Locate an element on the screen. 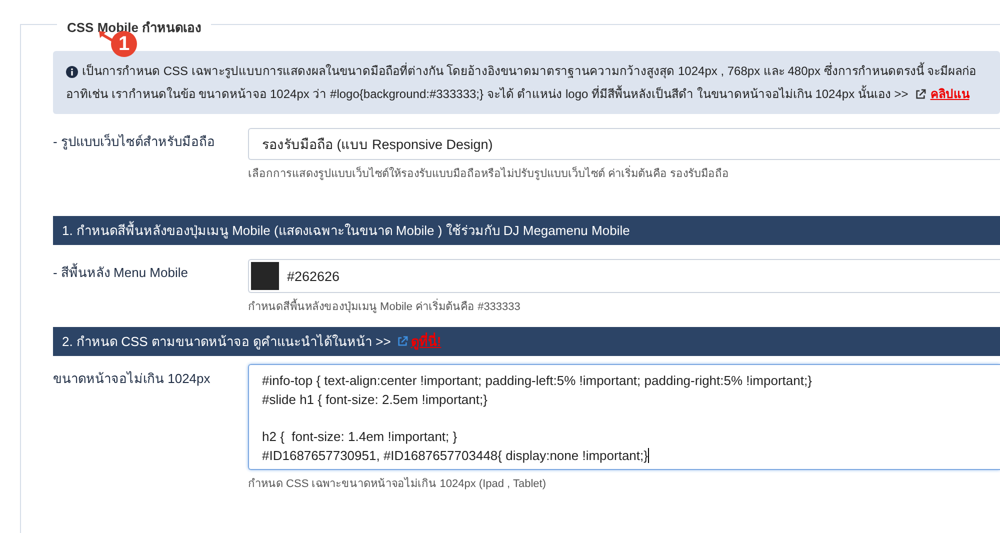 The width and height of the screenshot is (1000, 533). info-icon is located at coordinates (72, 72).